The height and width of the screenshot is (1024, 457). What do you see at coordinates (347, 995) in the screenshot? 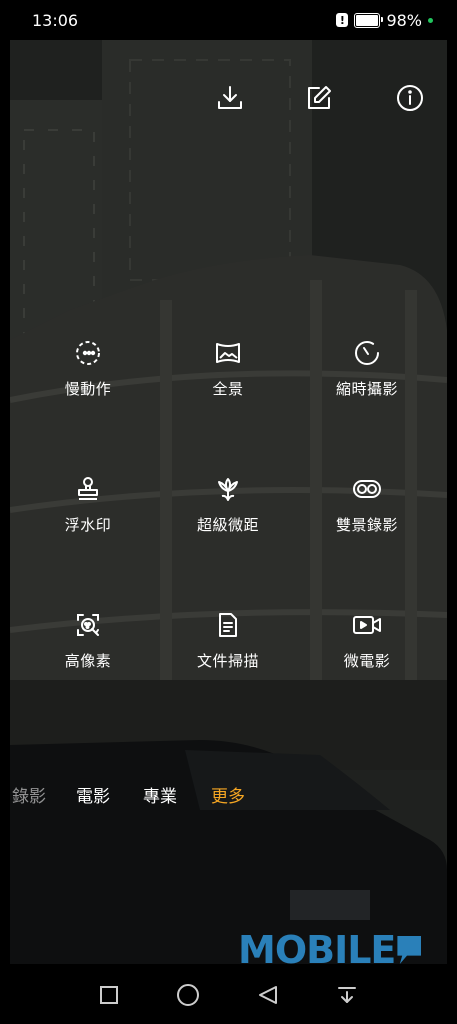
I see `dropdown-menu-icon` at bounding box center [347, 995].